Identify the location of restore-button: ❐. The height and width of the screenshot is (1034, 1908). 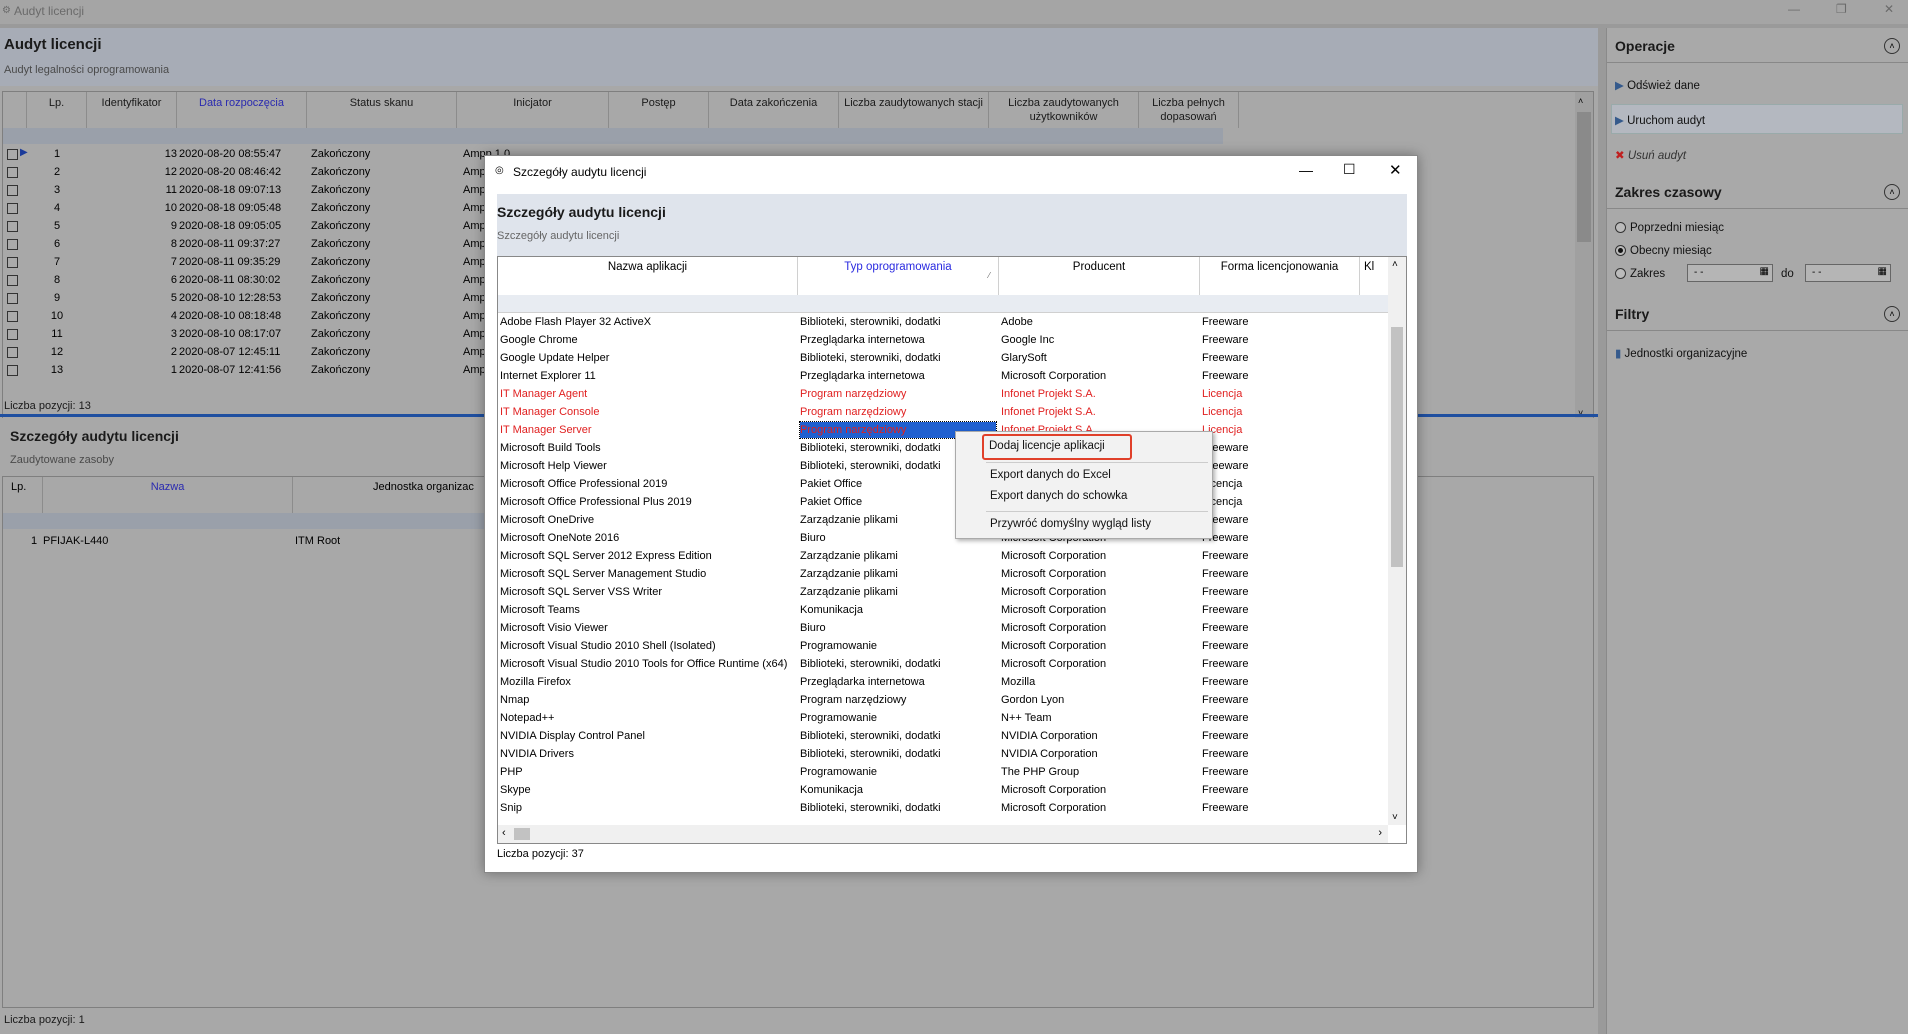
(1841, 9).